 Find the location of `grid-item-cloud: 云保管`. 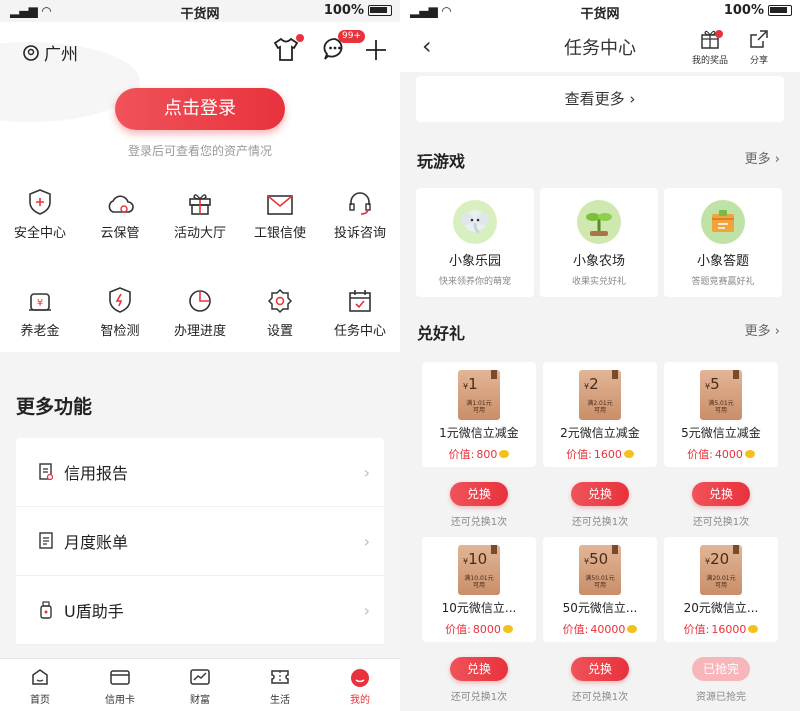

grid-item-cloud: 云保管 is located at coordinates (120, 211).